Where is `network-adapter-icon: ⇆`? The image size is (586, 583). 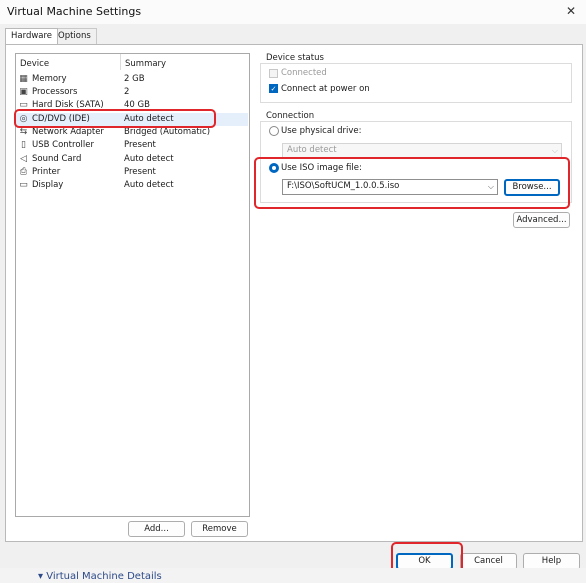
network-adapter-icon: ⇆ is located at coordinates (23, 132).